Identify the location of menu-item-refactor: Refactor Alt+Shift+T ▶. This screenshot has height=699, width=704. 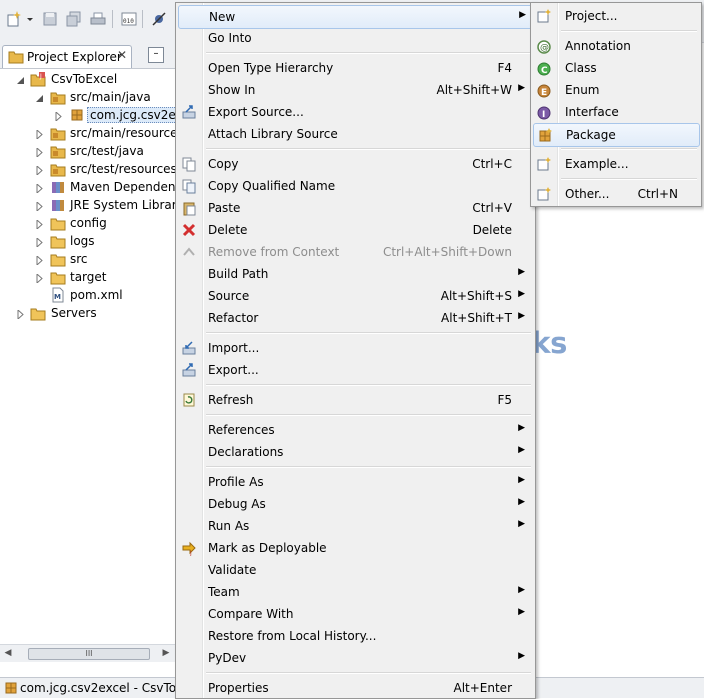
(354, 318).